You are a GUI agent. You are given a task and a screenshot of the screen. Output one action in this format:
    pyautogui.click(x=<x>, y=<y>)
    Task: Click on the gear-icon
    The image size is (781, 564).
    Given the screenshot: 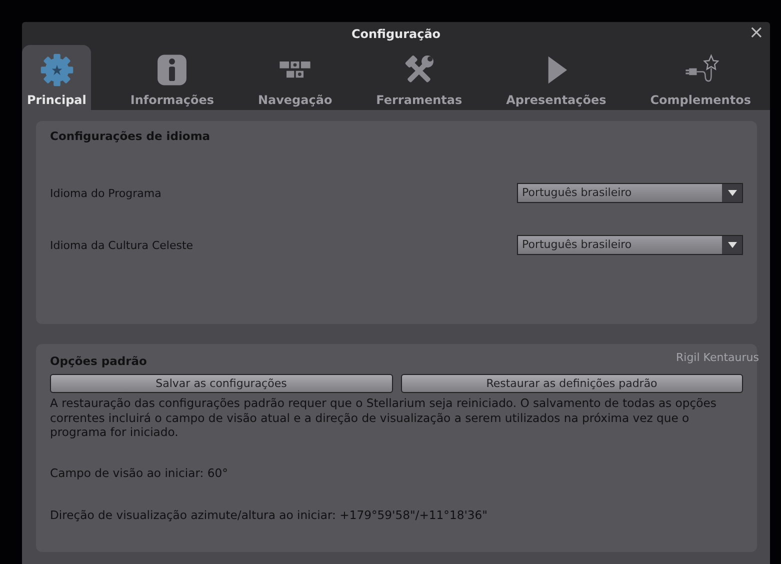 What is the action you would take?
    pyautogui.click(x=56, y=70)
    